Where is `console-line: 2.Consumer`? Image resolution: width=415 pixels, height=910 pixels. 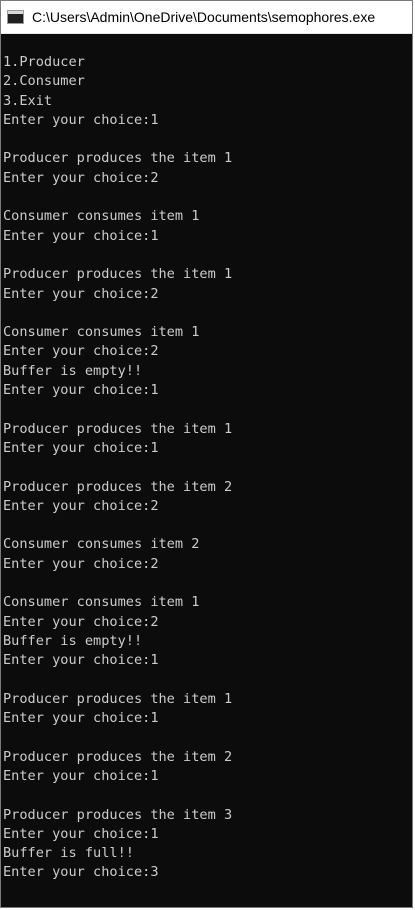 console-line: 2.Consumer is located at coordinates (44, 81).